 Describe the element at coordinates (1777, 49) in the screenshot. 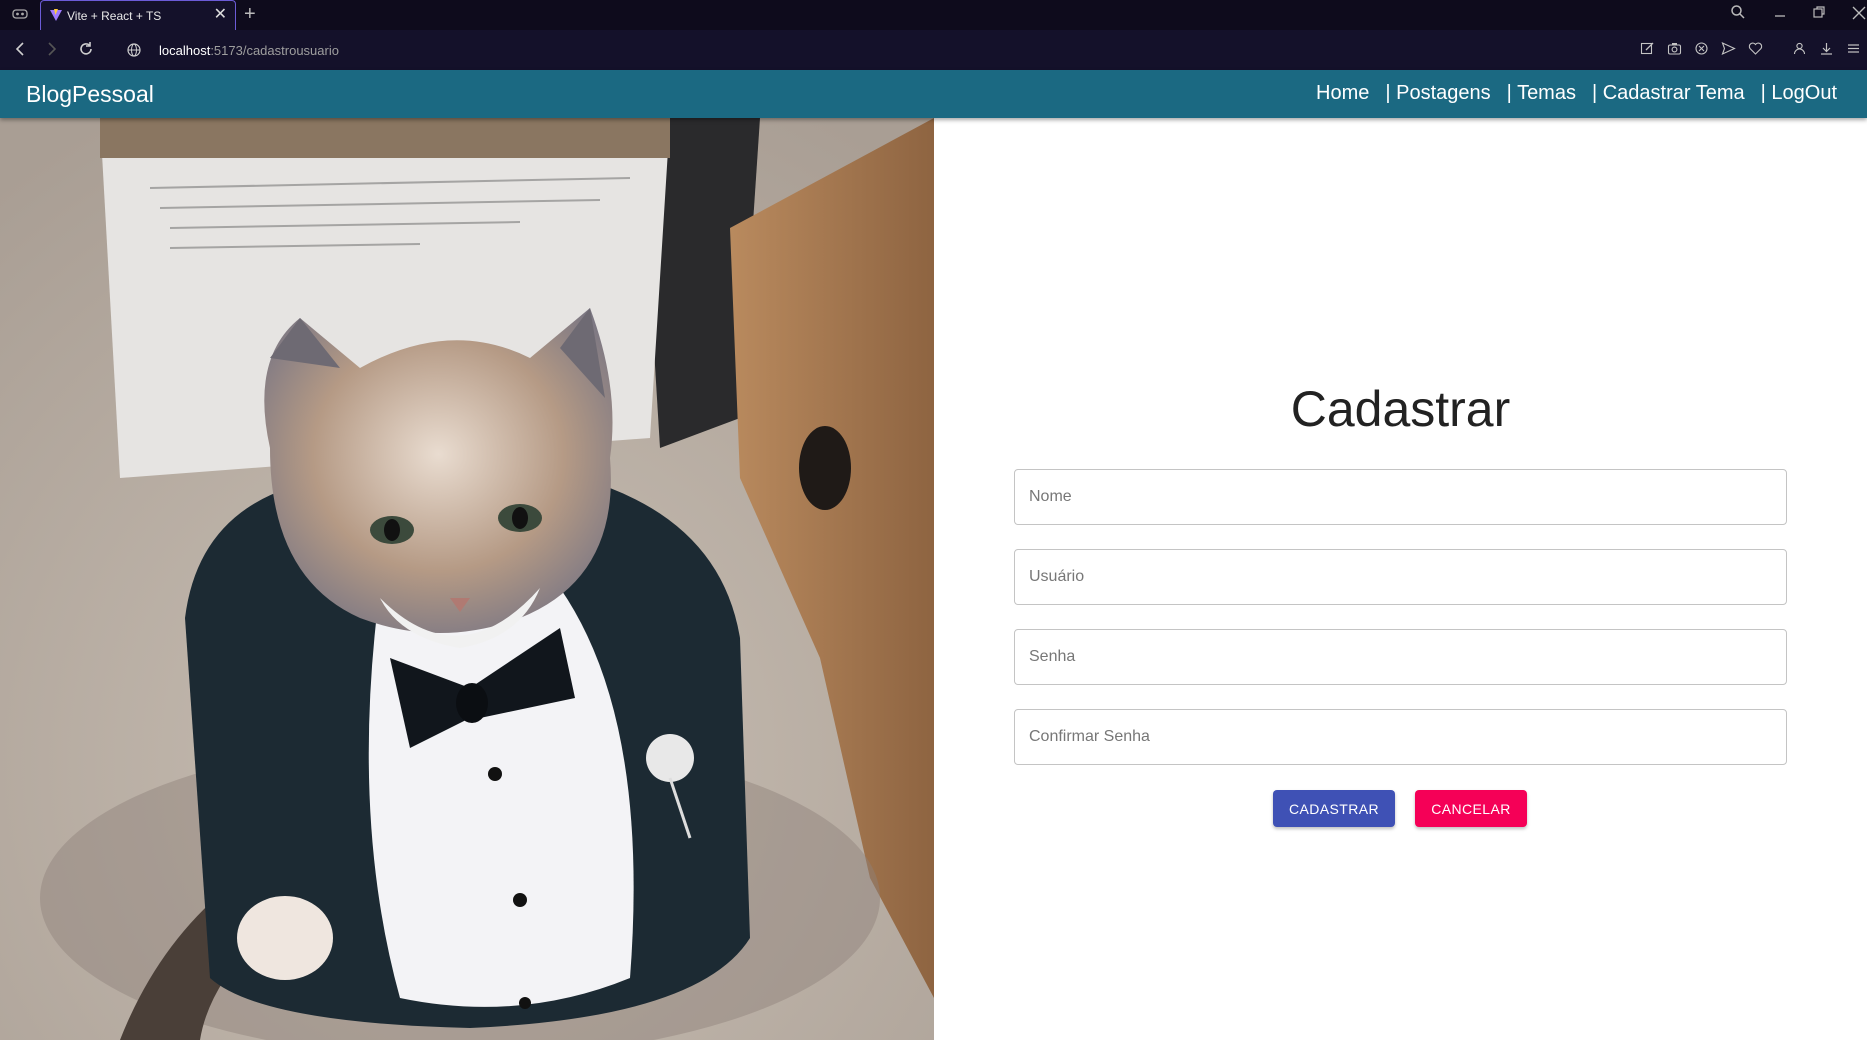

I see `toolbar-separator` at that location.